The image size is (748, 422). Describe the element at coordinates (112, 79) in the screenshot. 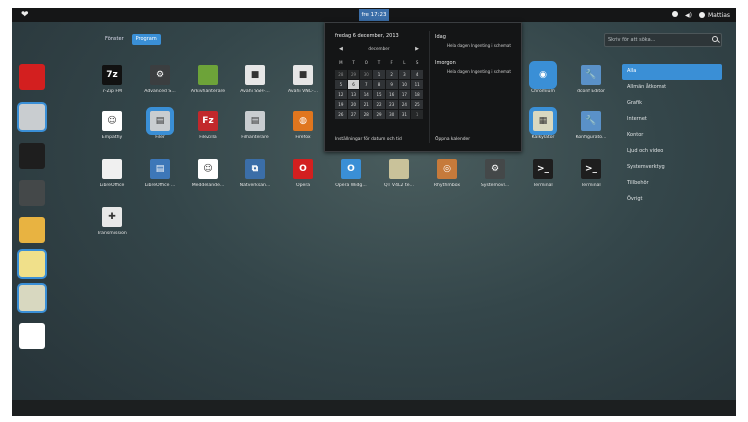

I see `app-launcher: 7z 7-Zip FM` at that location.